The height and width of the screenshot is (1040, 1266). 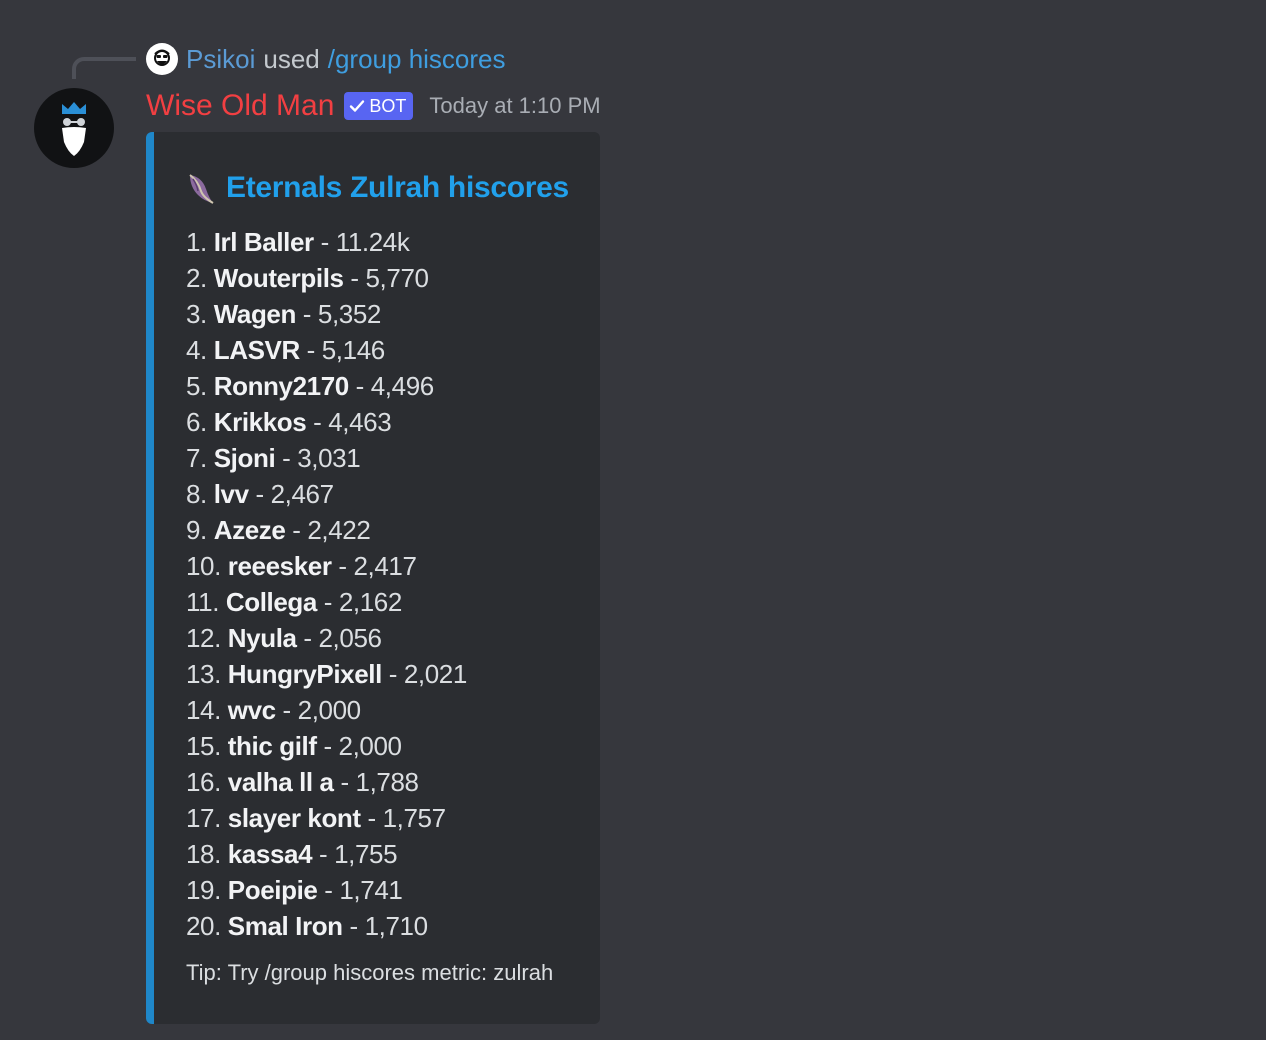 I want to click on hiscore-player-name: reeesker, so click(x=279, y=566).